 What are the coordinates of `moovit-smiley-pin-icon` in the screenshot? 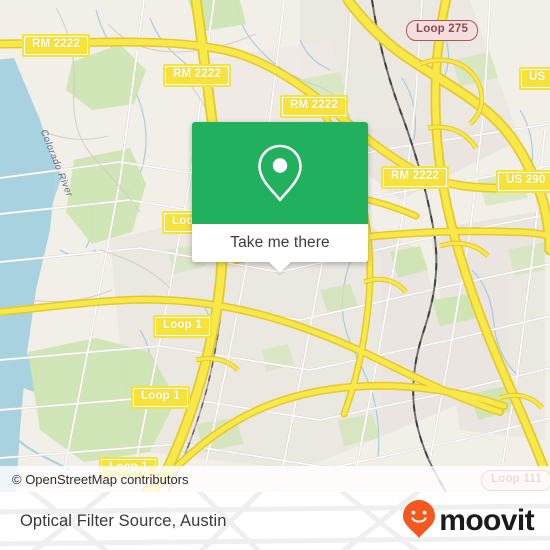 It's located at (419, 521).